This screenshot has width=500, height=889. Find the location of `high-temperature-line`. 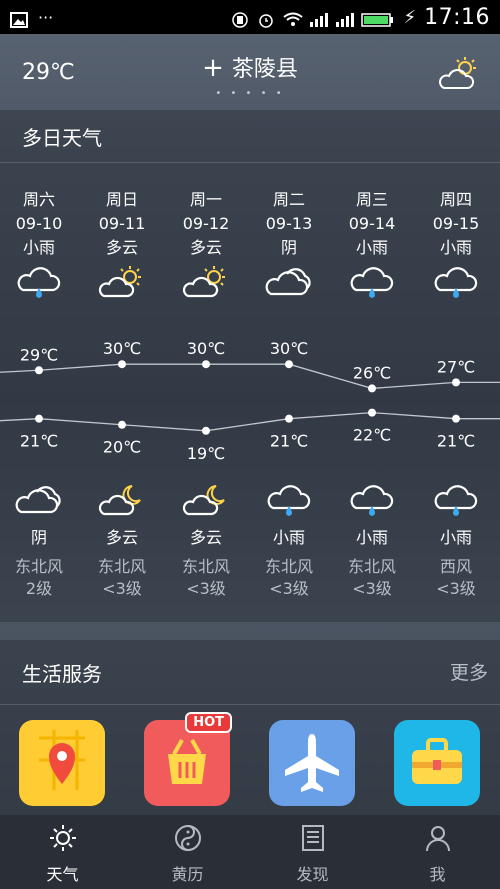

high-temperature-line is located at coordinates (250, 376).